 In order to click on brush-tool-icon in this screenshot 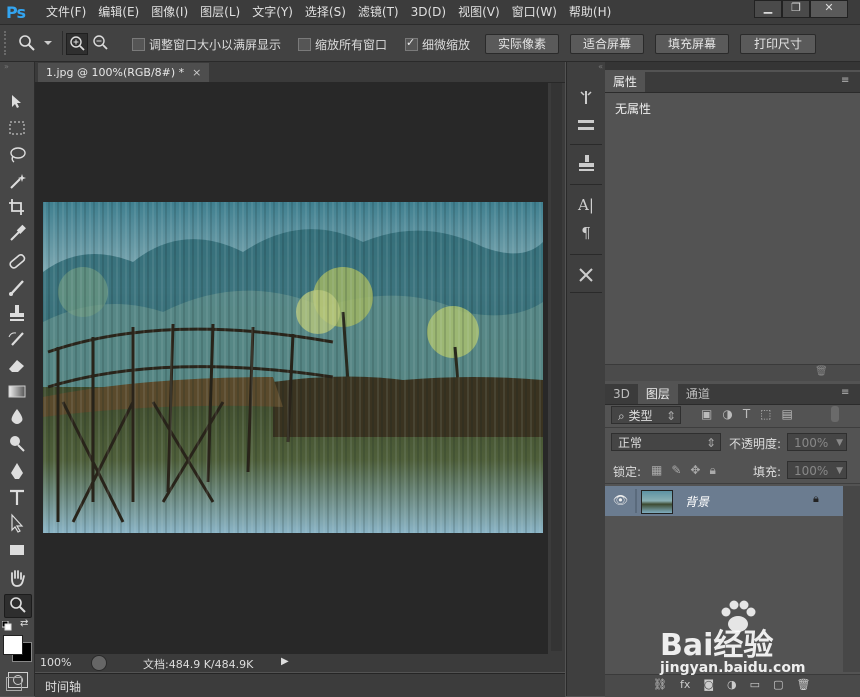, I will do `click(17, 287)`.